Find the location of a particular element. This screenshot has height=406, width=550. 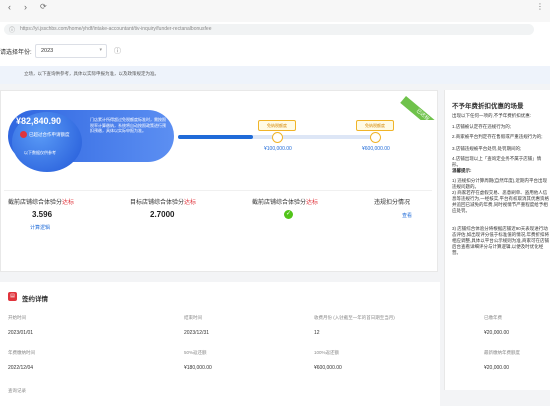

contract-label: 结束时间 is located at coordinates (193, 317).